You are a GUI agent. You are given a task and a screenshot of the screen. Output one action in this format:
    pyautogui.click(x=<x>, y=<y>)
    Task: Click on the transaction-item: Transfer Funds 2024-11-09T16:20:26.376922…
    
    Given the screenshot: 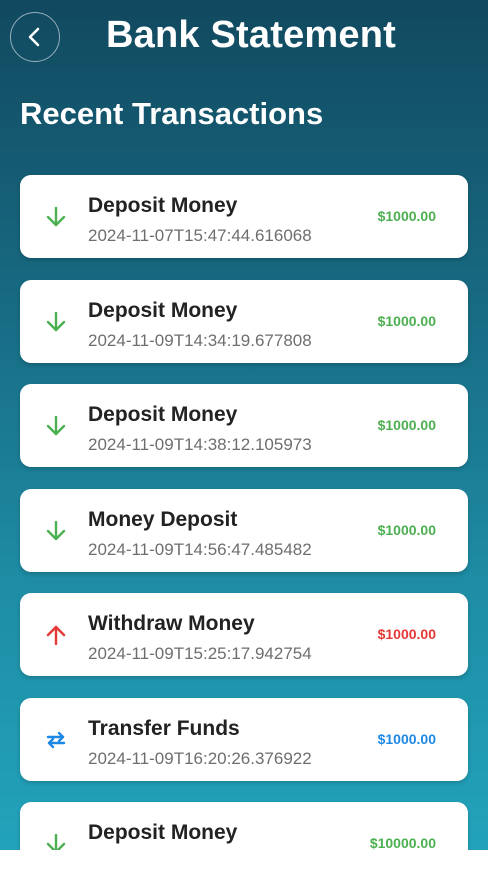 What is the action you would take?
    pyautogui.click(x=244, y=739)
    